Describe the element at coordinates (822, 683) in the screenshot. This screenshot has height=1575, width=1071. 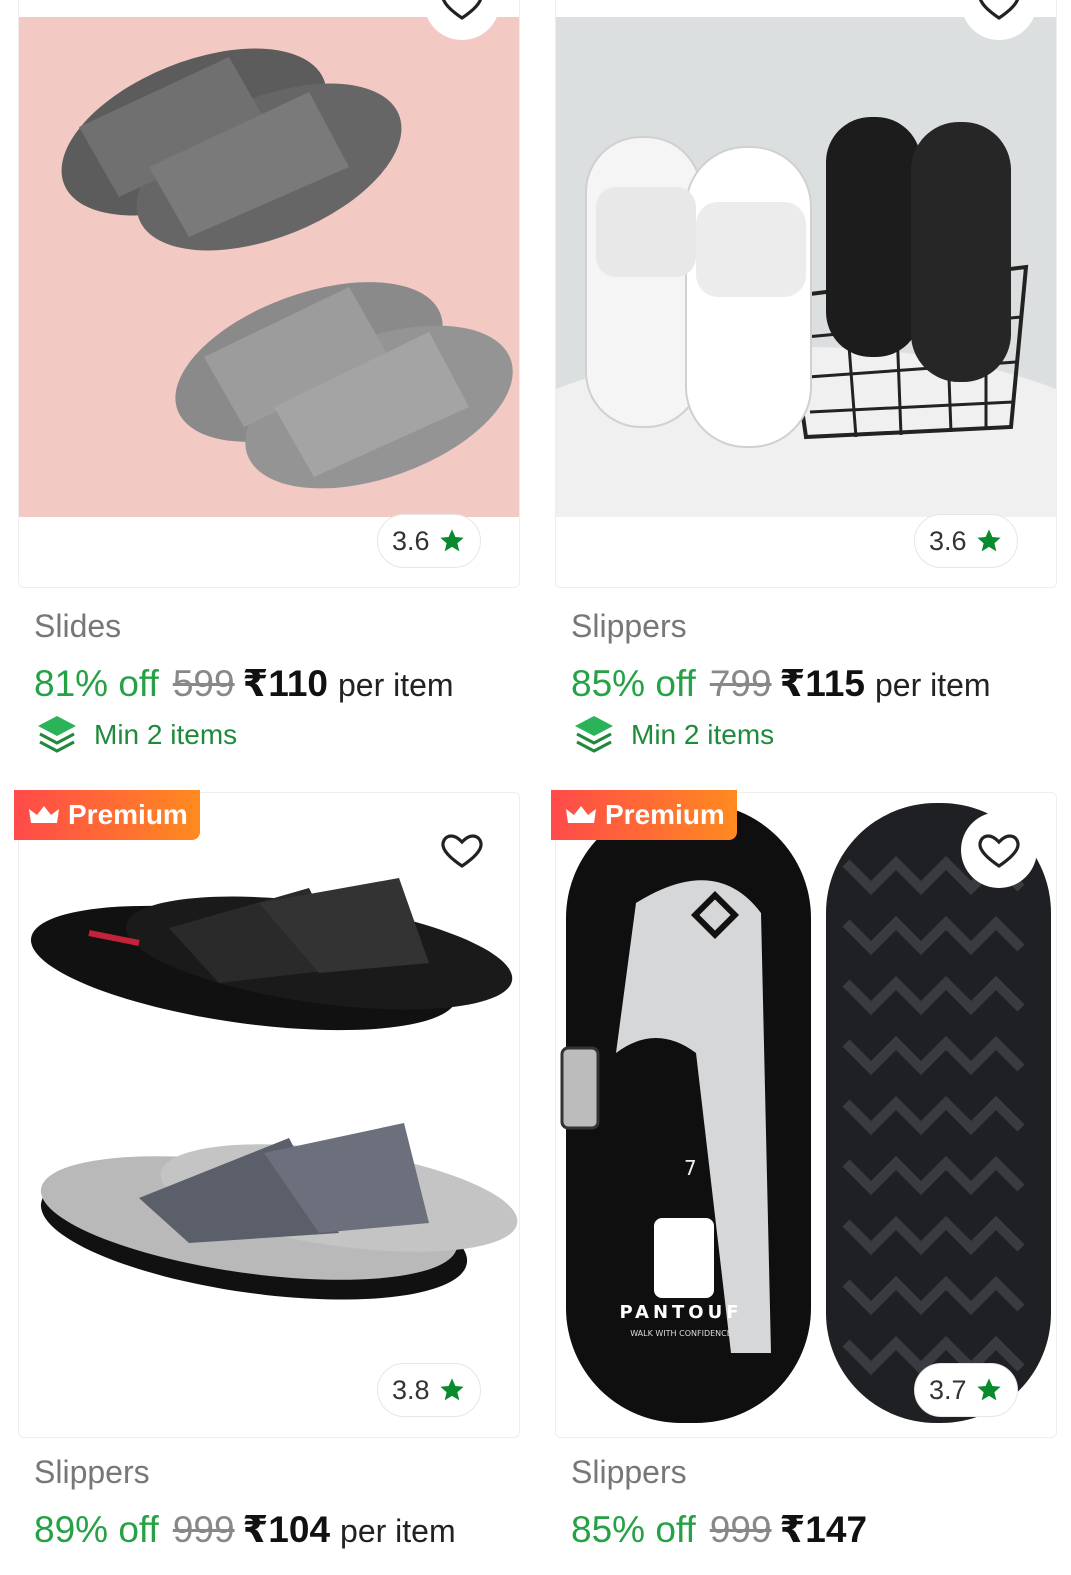
I see `price-label: ₹115` at that location.